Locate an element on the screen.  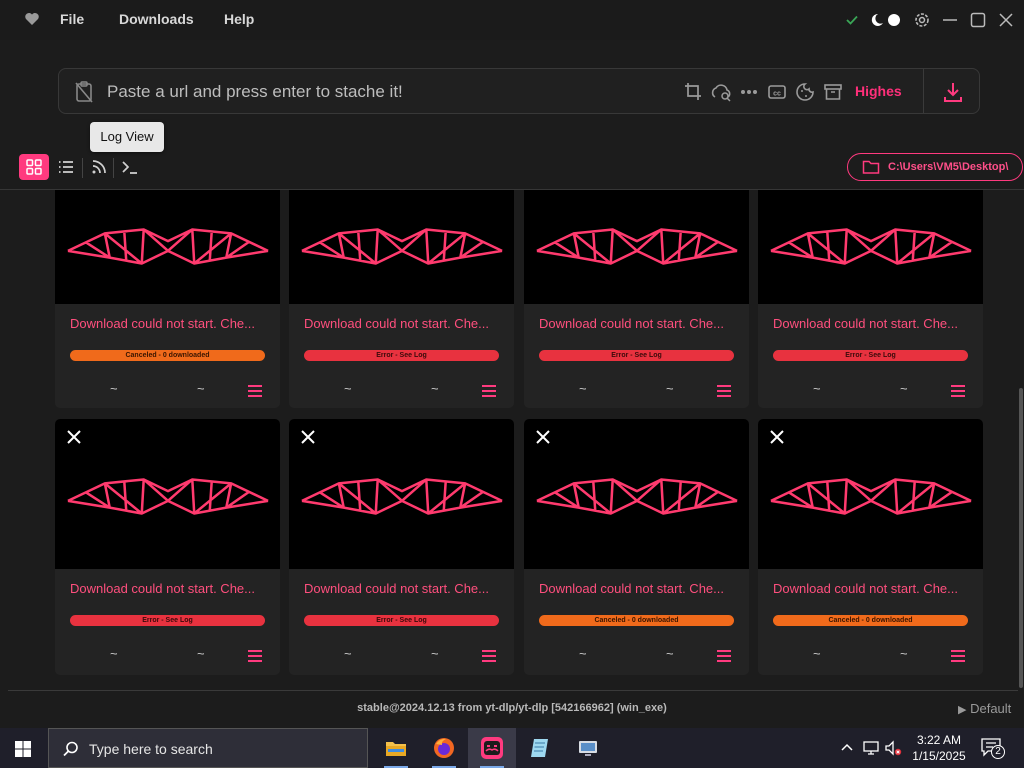
maximize-icon is located at coordinates (978, 20).